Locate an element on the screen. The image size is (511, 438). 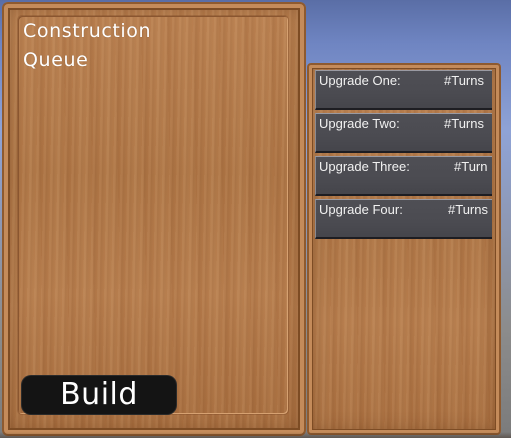
upgrade-name: Upgrade Four: is located at coordinates (361, 209).